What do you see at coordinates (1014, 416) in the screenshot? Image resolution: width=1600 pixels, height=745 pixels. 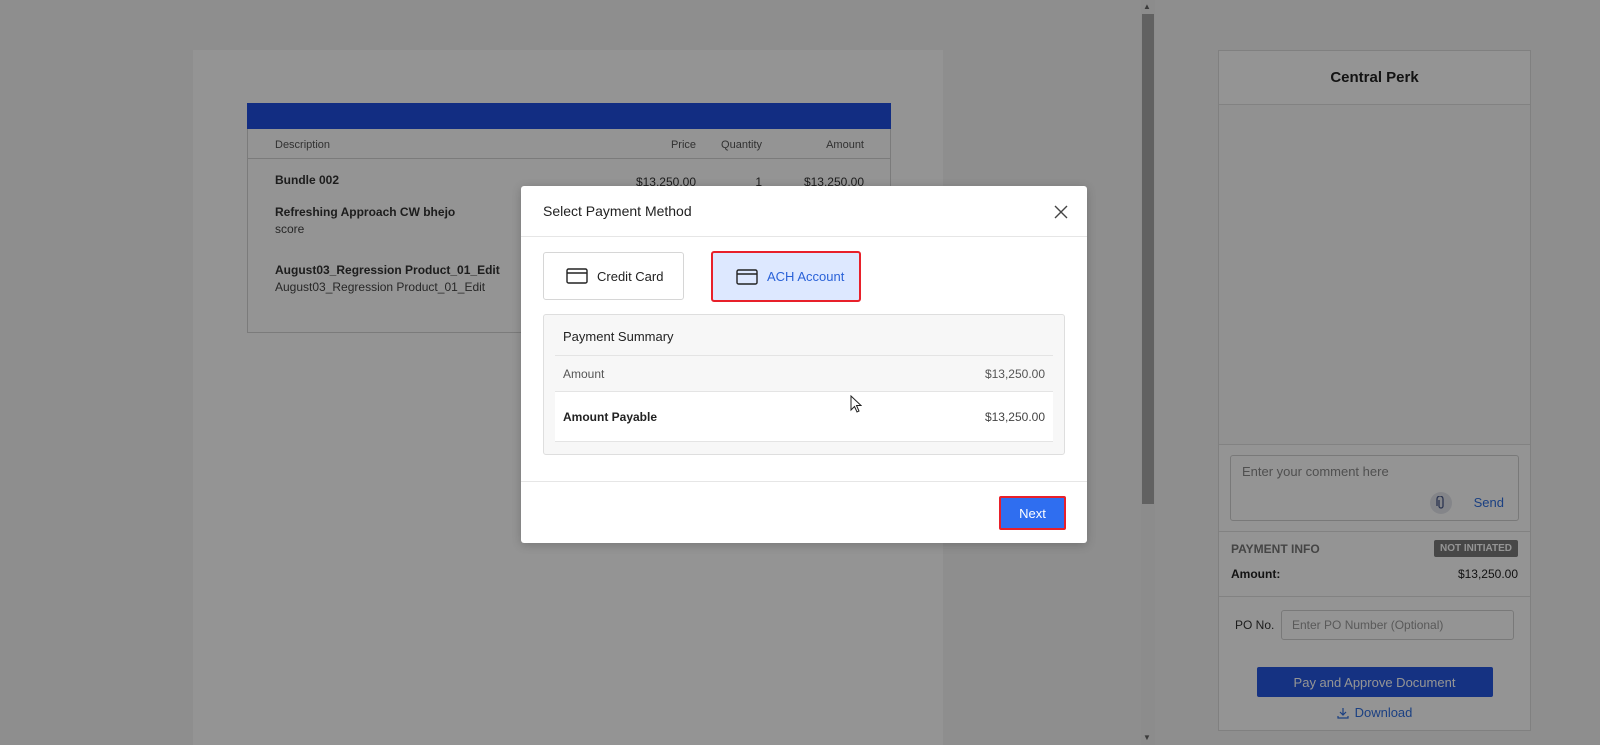 I see `amount-payable-value: $13,250.00` at bounding box center [1014, 416].